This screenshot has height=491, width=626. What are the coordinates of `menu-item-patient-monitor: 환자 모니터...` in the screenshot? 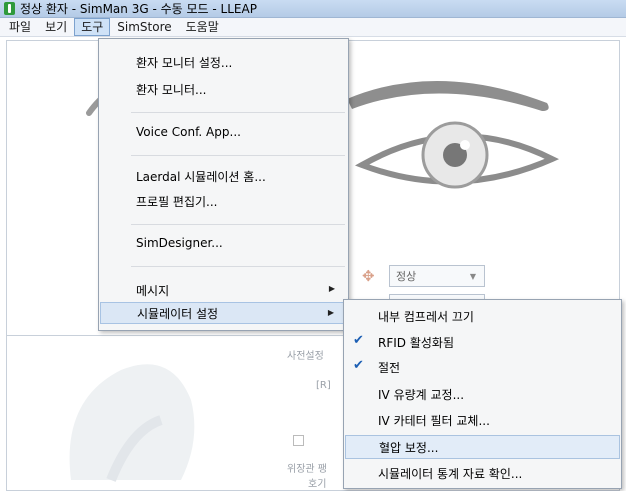 It's located at (223, 89).